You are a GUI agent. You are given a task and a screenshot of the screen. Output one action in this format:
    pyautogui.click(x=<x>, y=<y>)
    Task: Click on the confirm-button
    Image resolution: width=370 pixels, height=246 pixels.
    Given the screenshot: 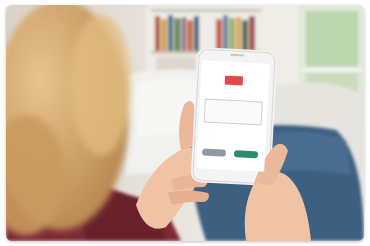 What is the action you would take?
    pyautogui.click(x=246, y=154)
    